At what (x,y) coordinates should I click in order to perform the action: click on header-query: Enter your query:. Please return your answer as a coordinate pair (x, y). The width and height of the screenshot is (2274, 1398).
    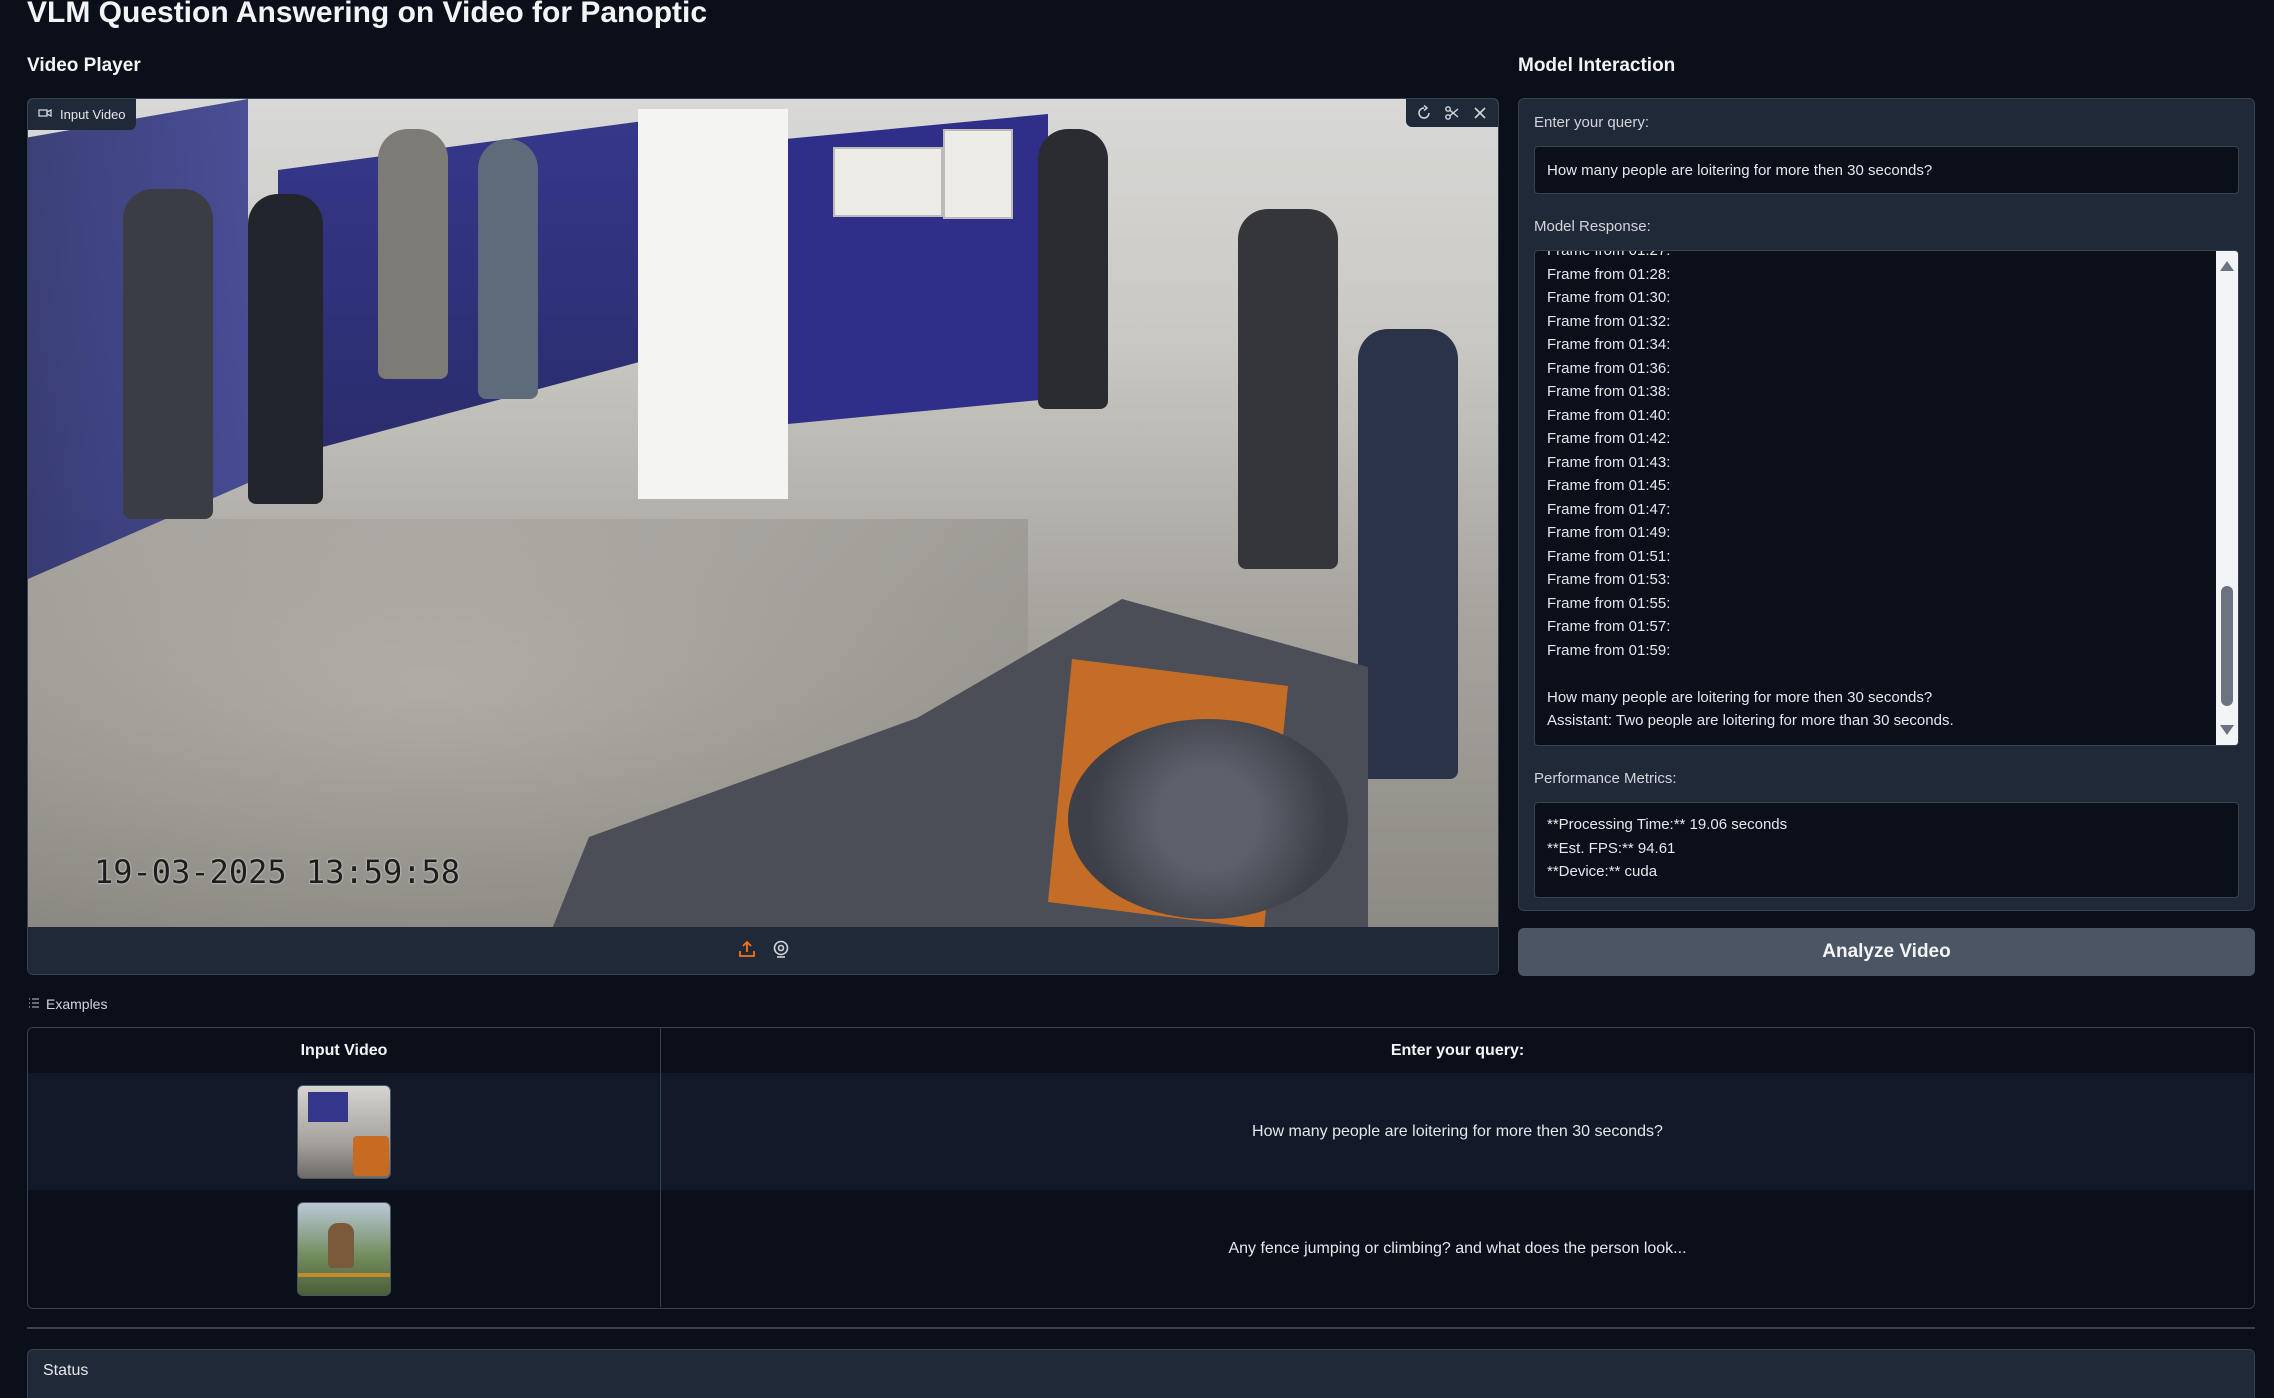
    Looking at the image, I should click on (1457, 1050).